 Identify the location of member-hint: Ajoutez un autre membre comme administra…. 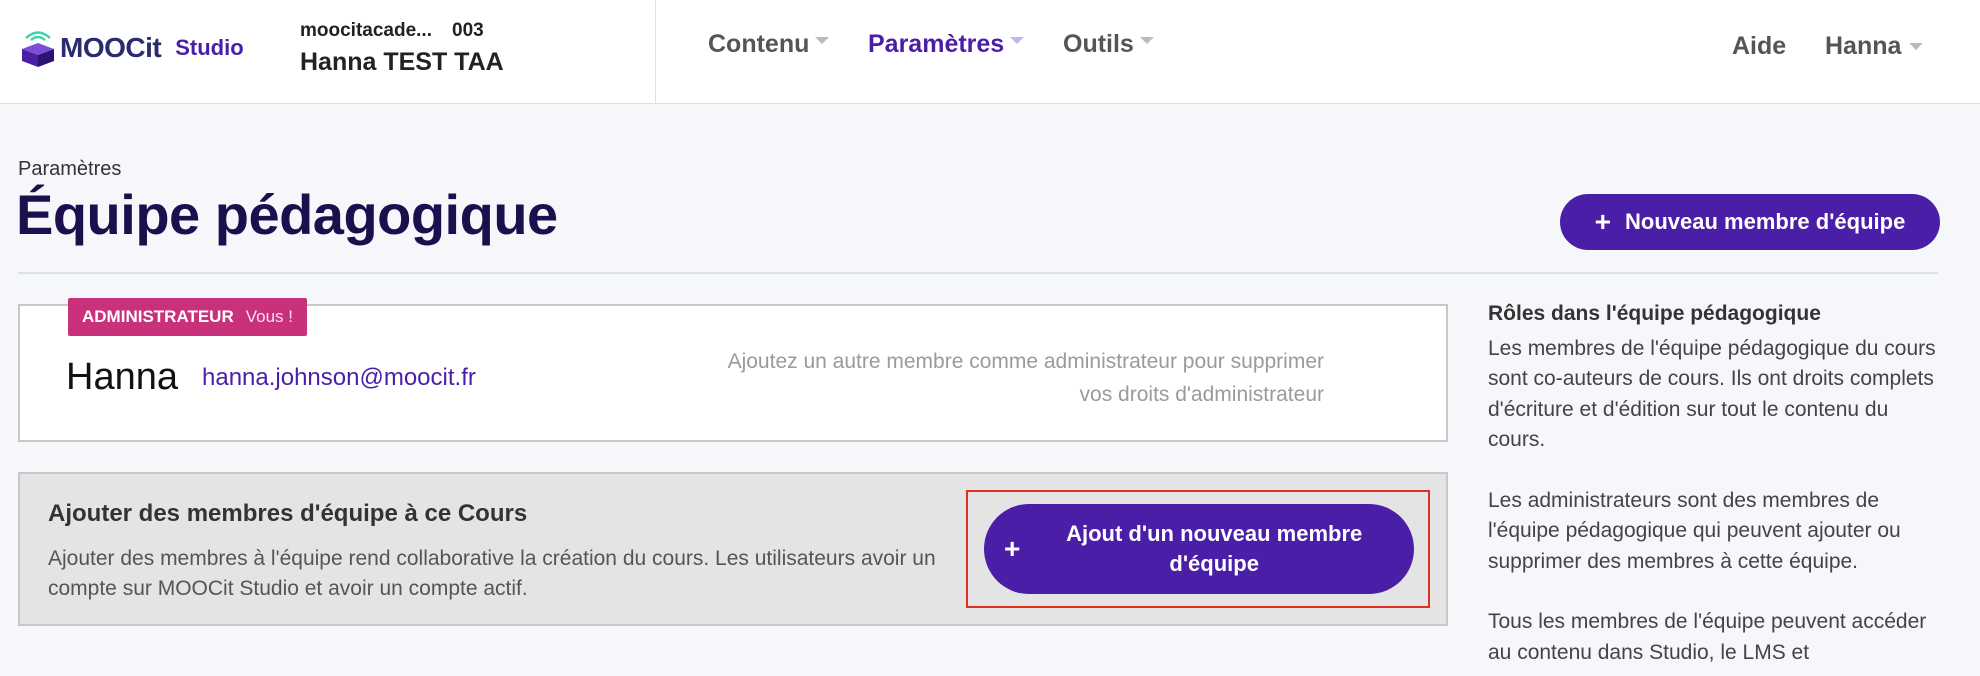
(1025, 378).